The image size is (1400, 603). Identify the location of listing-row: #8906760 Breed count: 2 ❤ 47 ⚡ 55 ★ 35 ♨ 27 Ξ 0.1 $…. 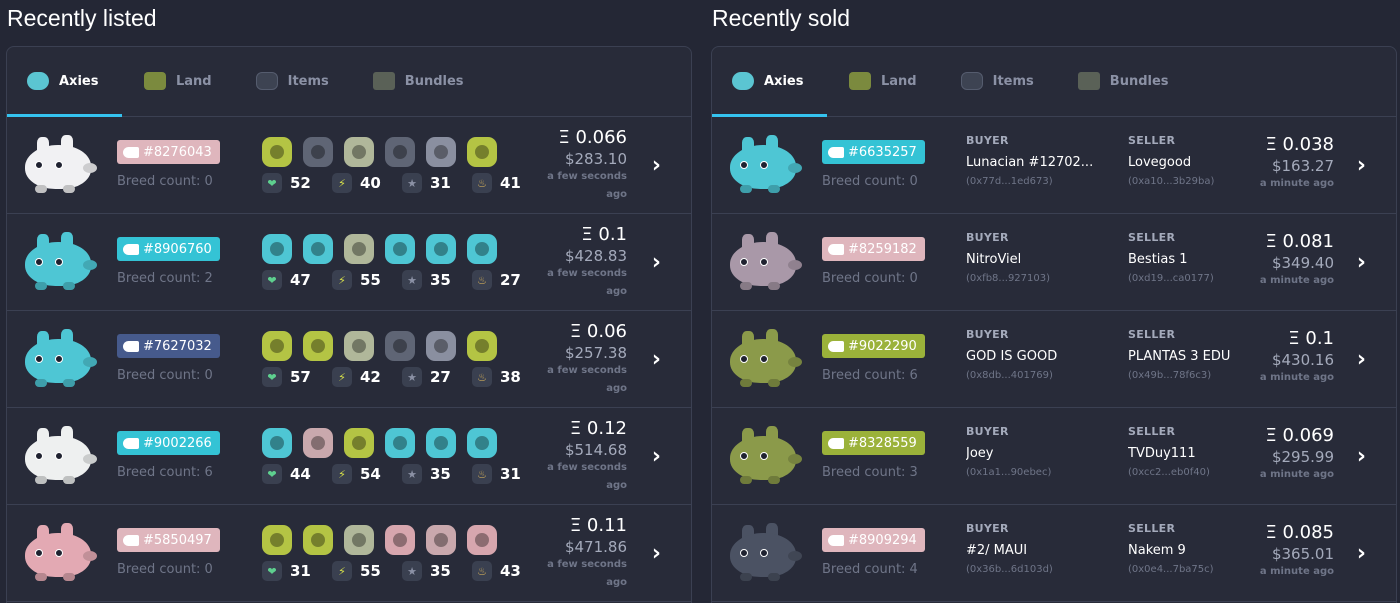
(349, 262).